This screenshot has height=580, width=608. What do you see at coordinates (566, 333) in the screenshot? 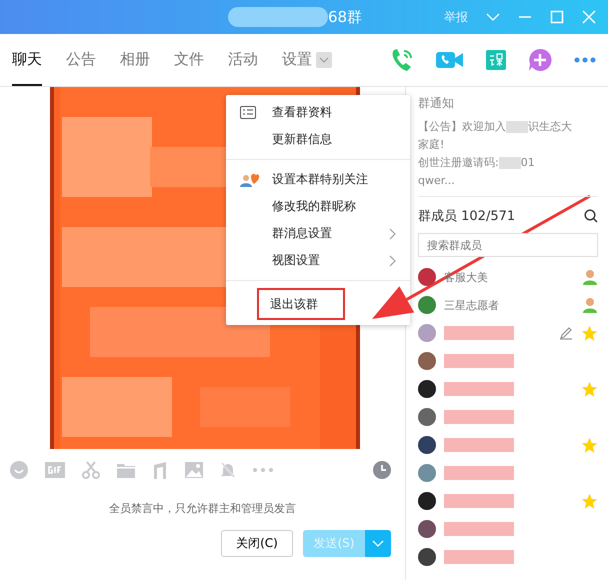
I see `pencil-icon` at bounding box center [566, 333].